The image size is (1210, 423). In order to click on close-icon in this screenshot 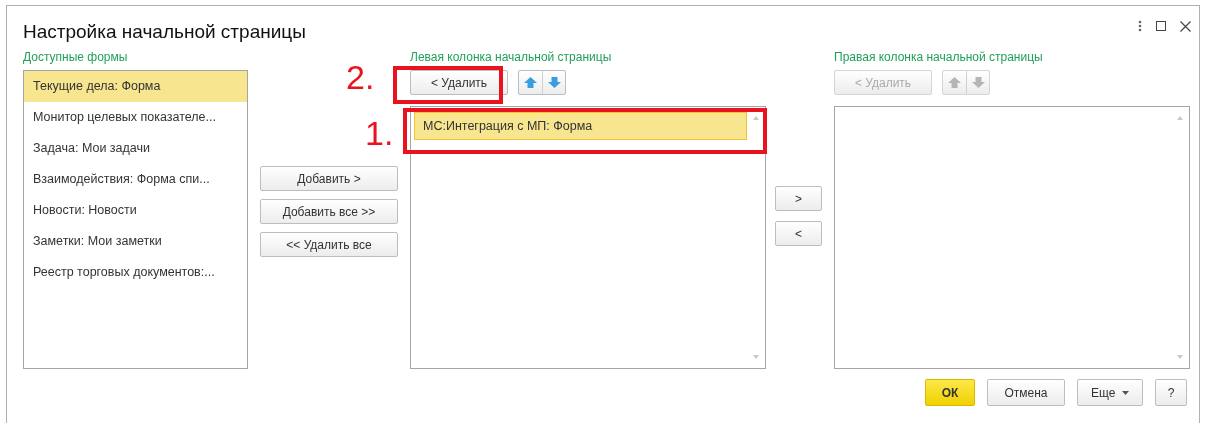, I will do `click(1185, 26)`.